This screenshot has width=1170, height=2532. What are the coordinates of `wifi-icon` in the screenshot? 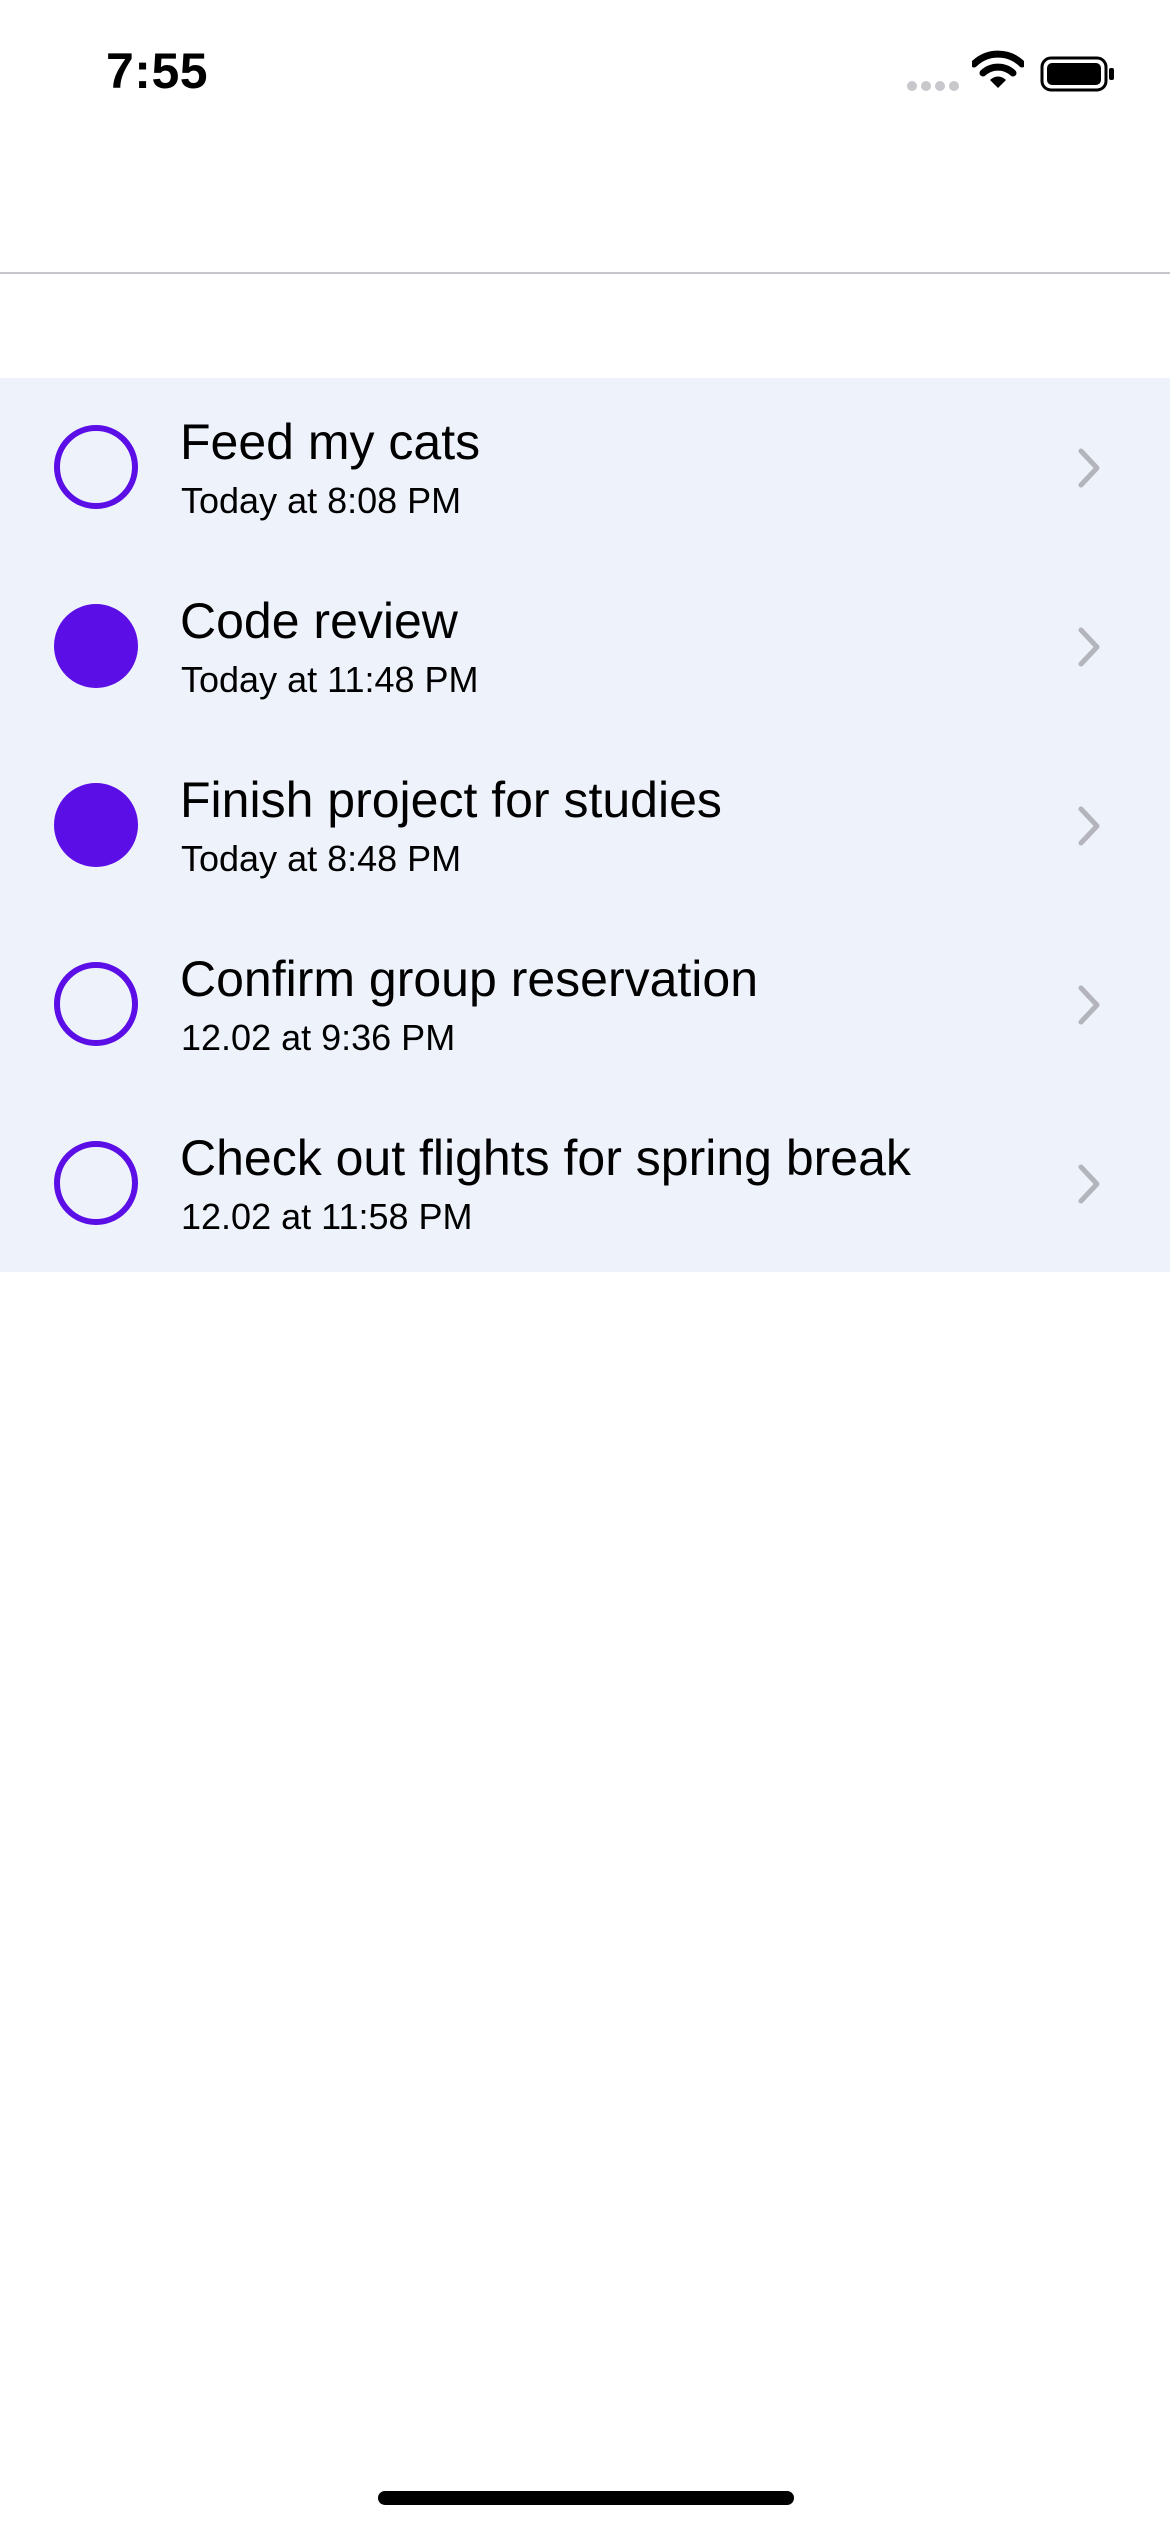 It's located at (998, 69).